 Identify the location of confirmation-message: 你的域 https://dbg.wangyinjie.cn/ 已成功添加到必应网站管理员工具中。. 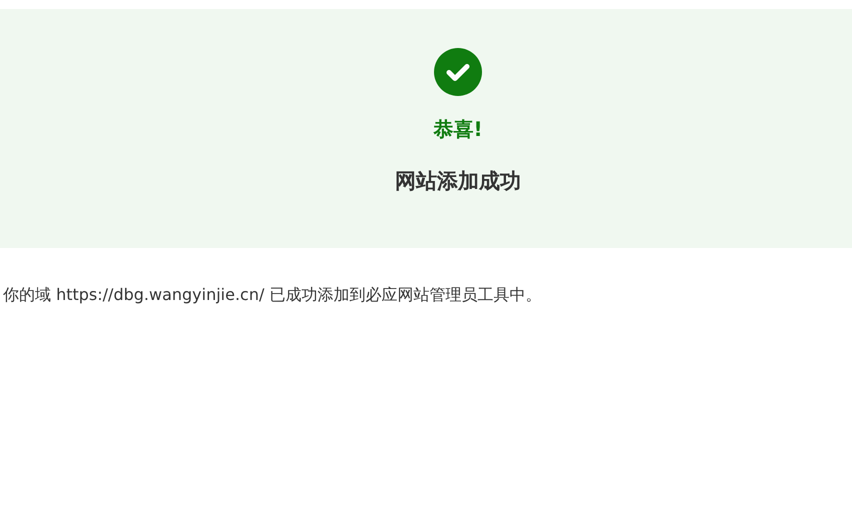
(272, 295).